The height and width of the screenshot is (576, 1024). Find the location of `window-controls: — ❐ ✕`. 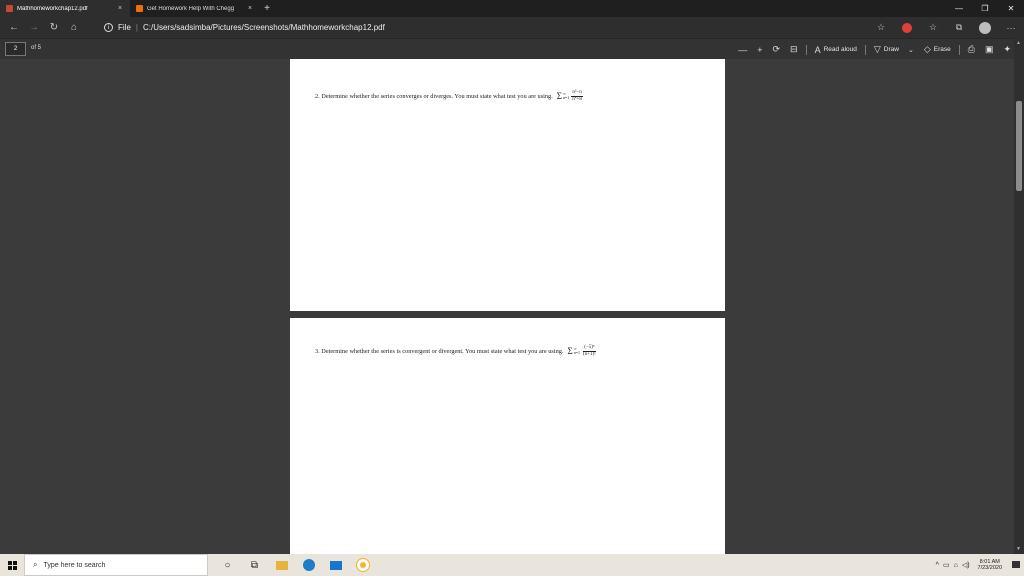

window-controls: — ❐ ✕ is located at coordinates (985, 8).